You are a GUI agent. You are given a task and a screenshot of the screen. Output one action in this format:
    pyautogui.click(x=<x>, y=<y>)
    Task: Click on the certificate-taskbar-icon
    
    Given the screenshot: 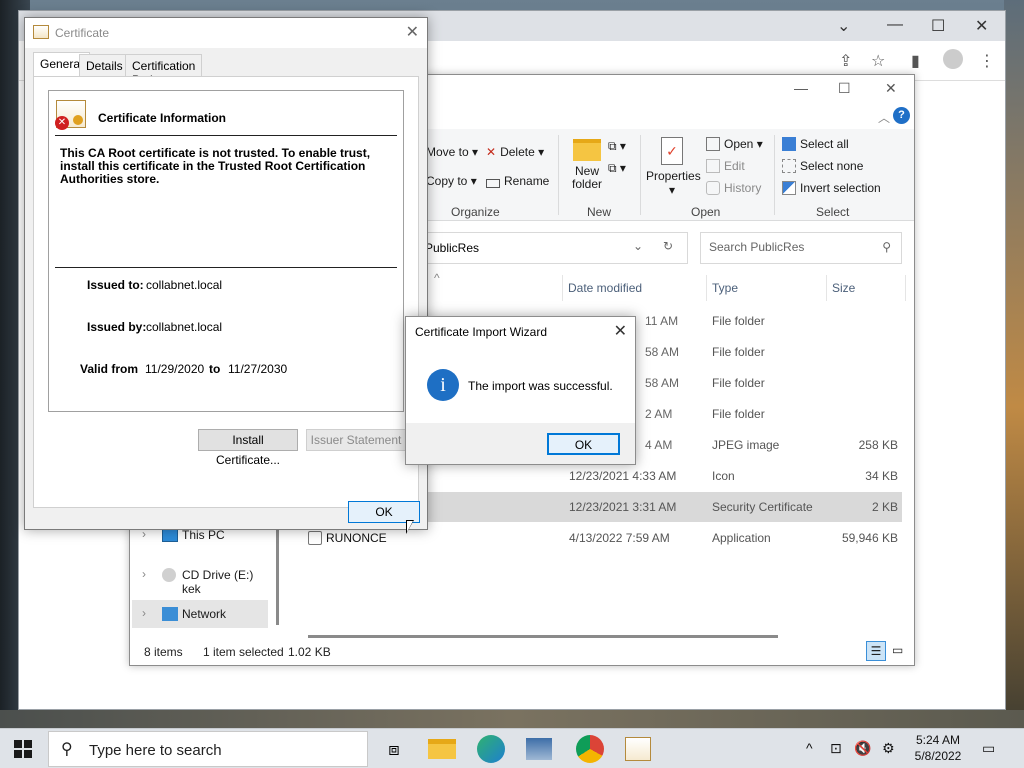 What is the action you would take?
    pyautogui.click(x=638, y=749)
    